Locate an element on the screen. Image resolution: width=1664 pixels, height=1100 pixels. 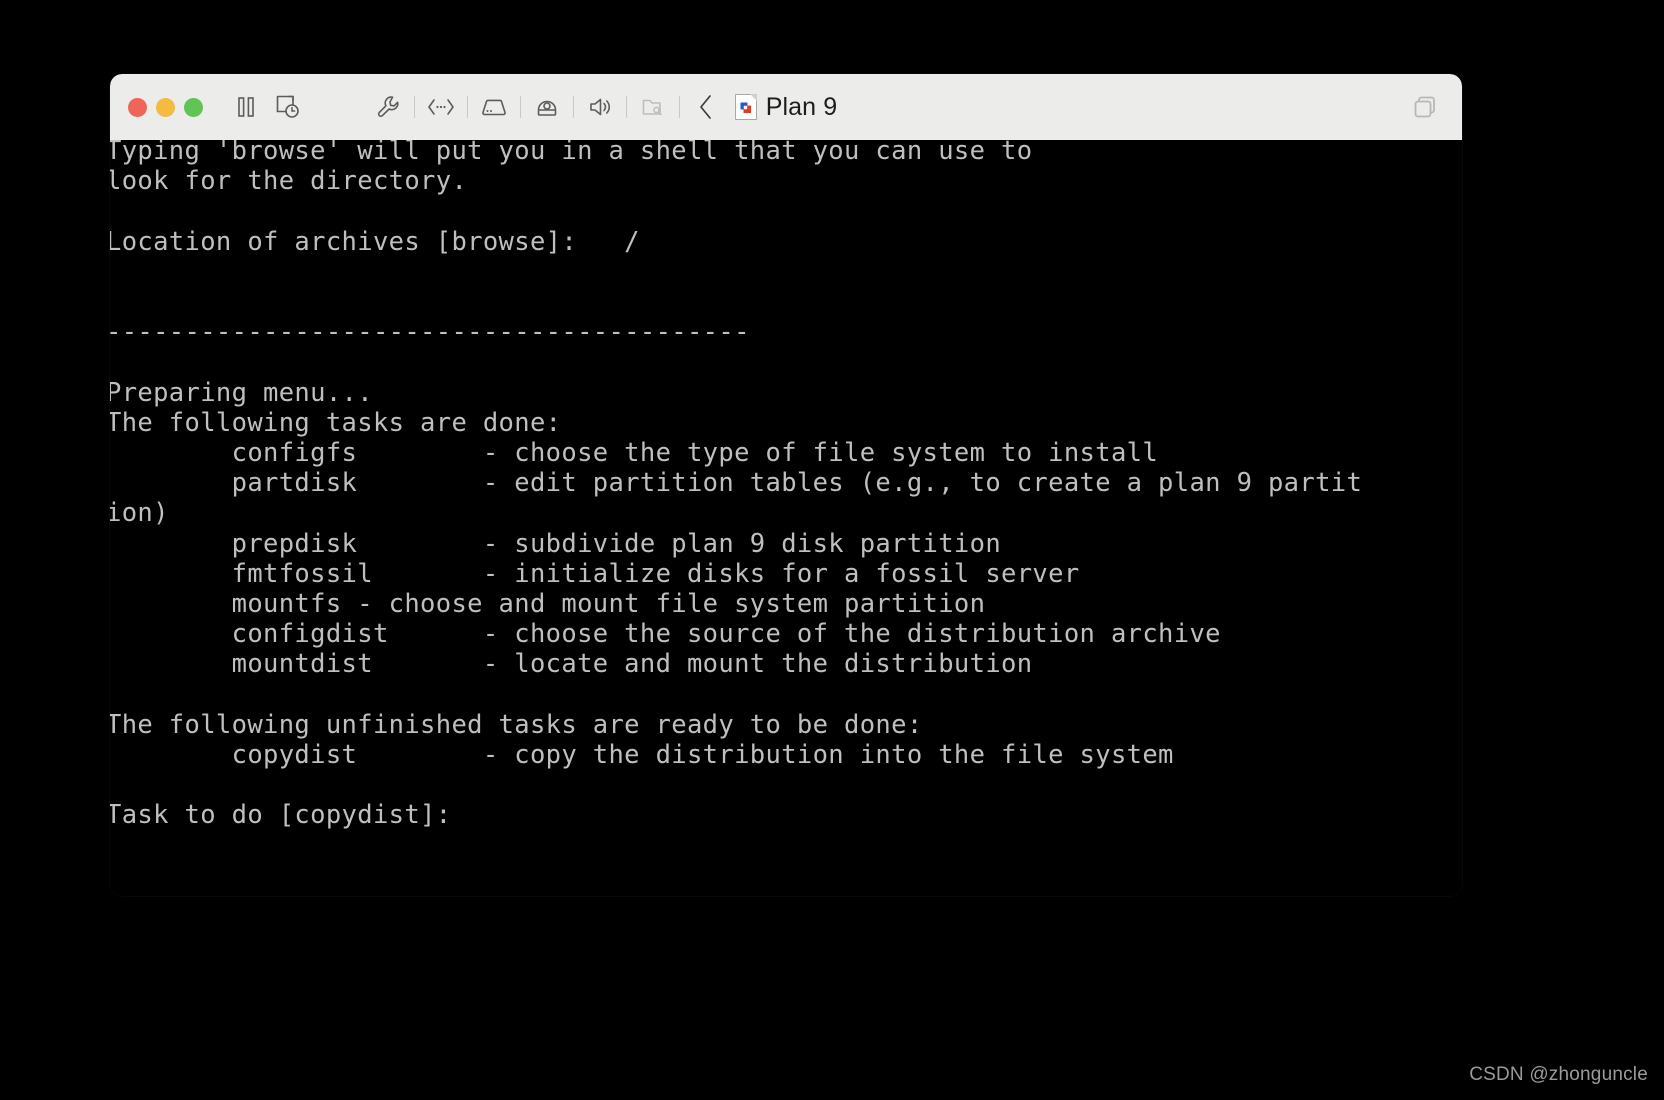
pause-icon is located at coordinates (246, 107).